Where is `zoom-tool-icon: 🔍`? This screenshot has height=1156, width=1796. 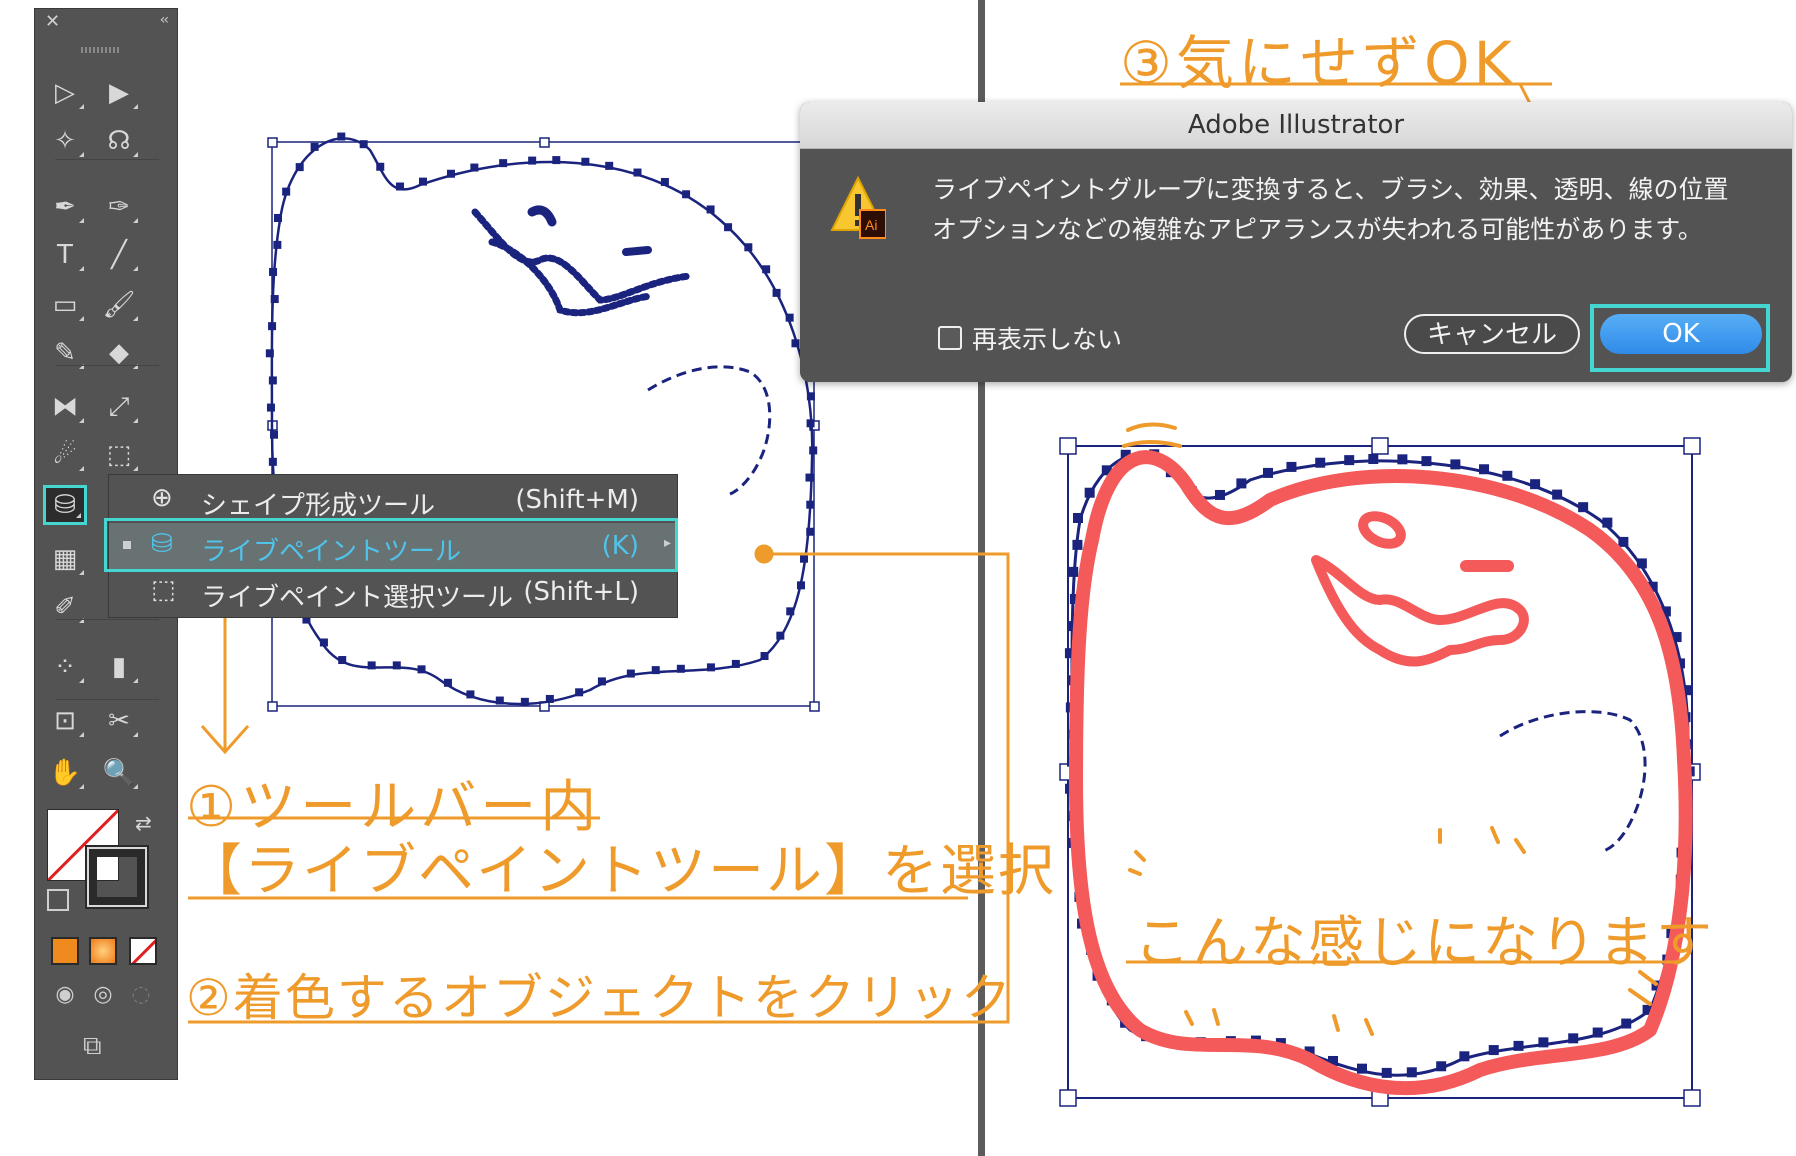 zoom-tool-icon: 🔍 is located at coordinates (119, 773).